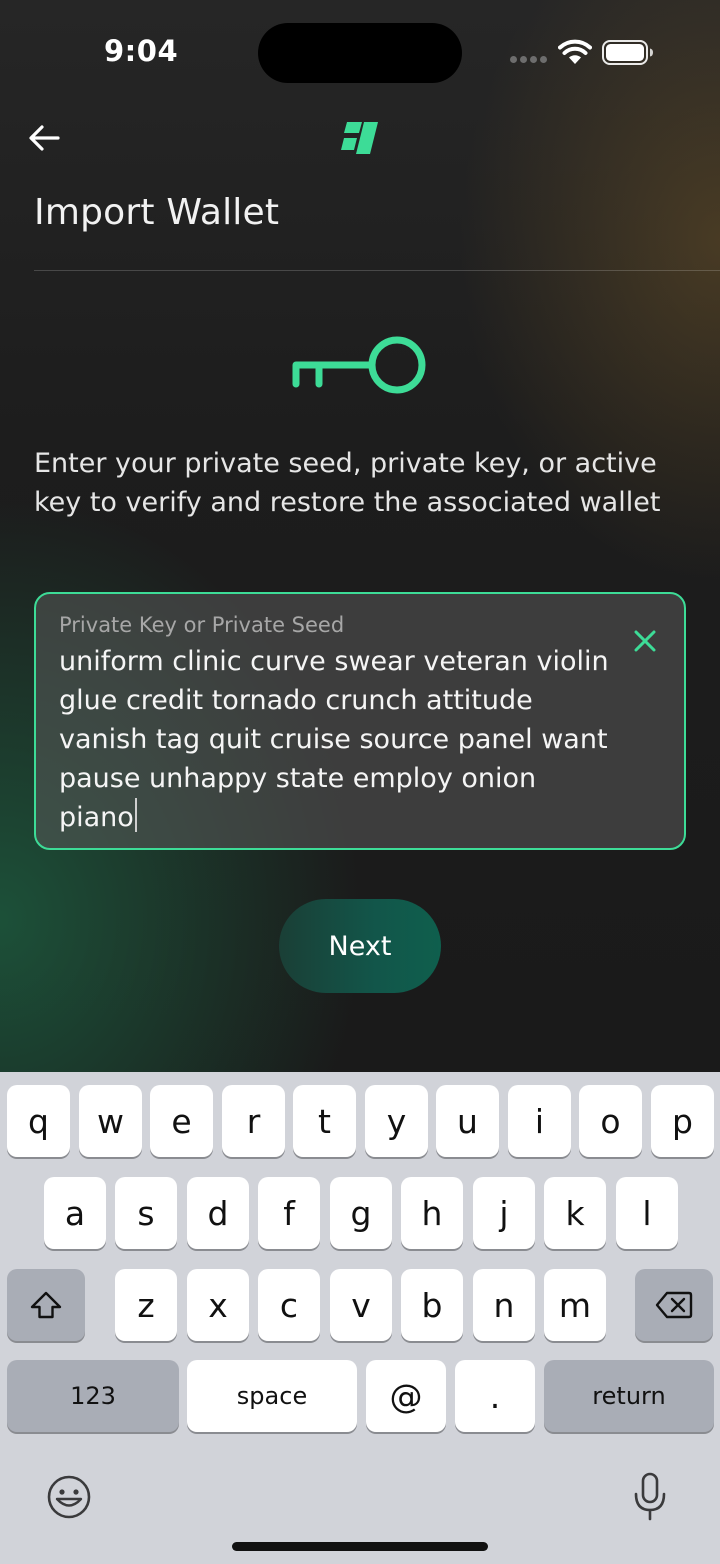 This screenshot has height=1564, width=720. What do you see at coordinates (75, 1213) in the screenshot?
I see `key-a: a` at bounding box center [75, 1213].